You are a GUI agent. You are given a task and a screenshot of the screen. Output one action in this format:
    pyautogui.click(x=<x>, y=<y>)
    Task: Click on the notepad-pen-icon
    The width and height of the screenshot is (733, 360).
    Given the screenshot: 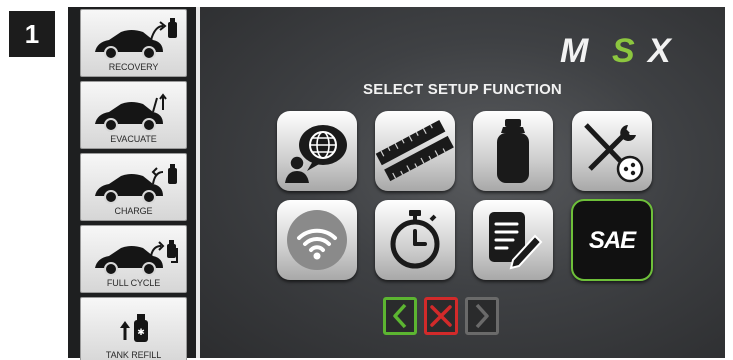 What is the action you would take?
    pyautogui.click(x=516, y=241)
    